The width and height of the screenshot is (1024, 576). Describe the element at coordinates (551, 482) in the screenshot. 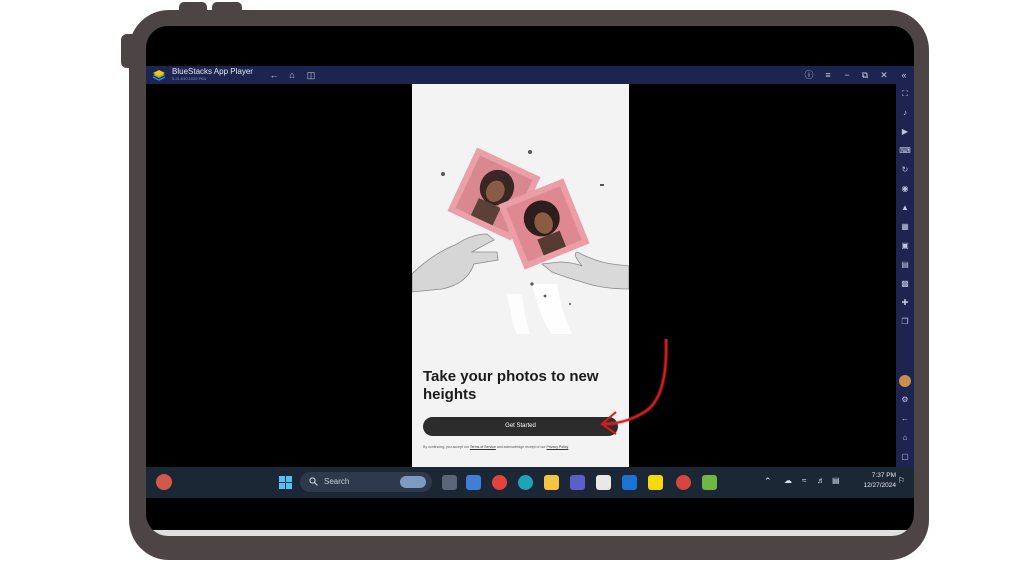

I see `file-explorer-icon` at that location.